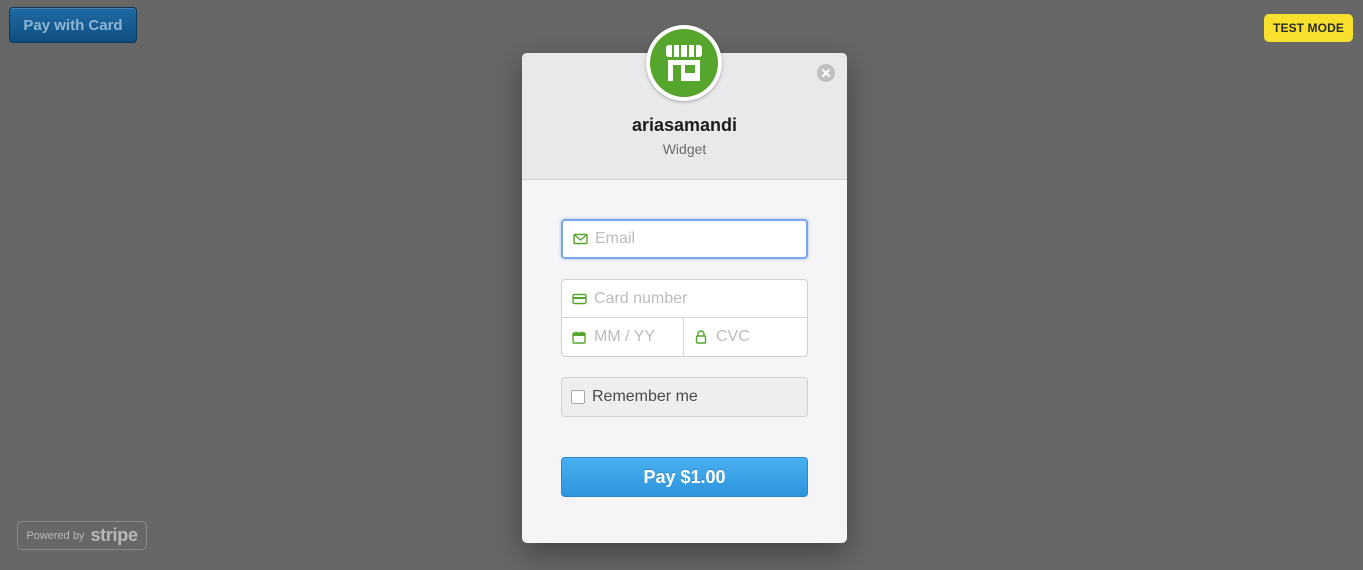 The height and width of the screenshot is (570, 1363). I want to click on pay-button: Pay $1.00, so click(684, 477).